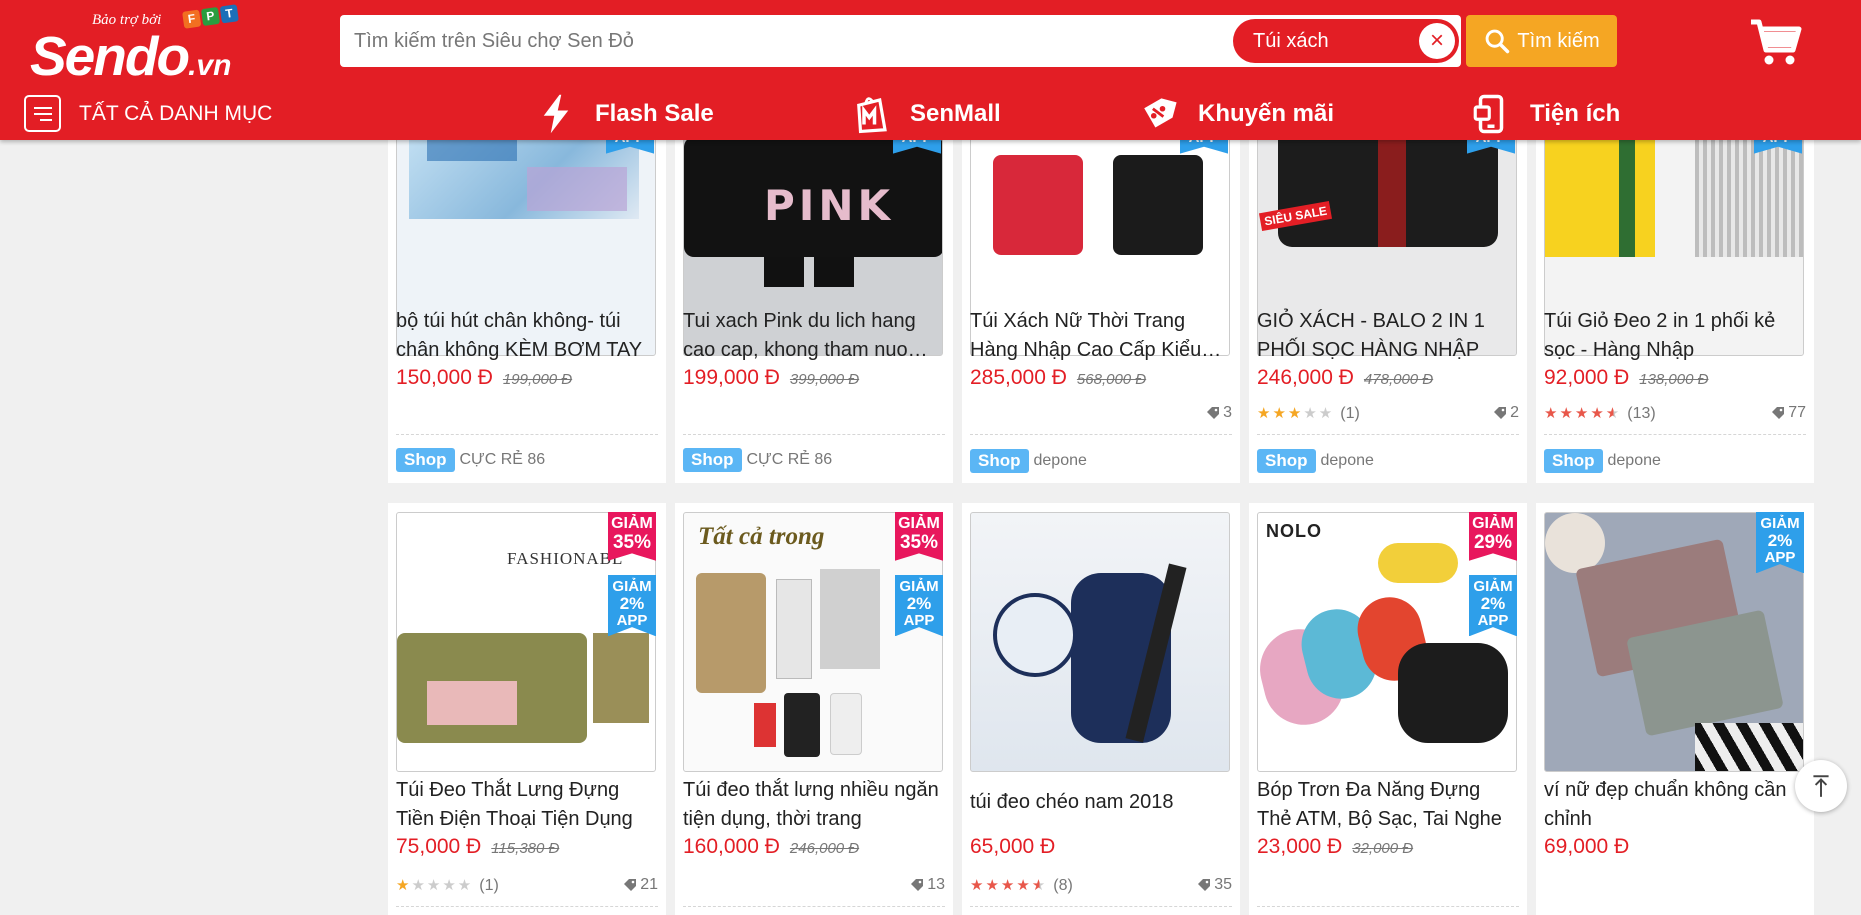  What do you see at coordinates (789, 41) in the screenshot?
I see `search-input` at bounding box center [789, 41].